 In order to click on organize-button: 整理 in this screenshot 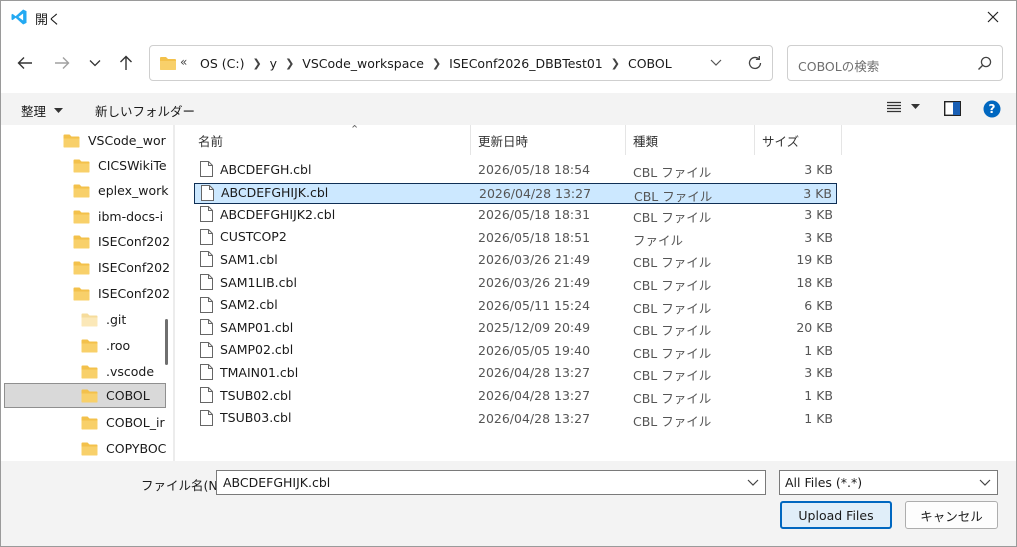, I will do `click(42, 110)`.